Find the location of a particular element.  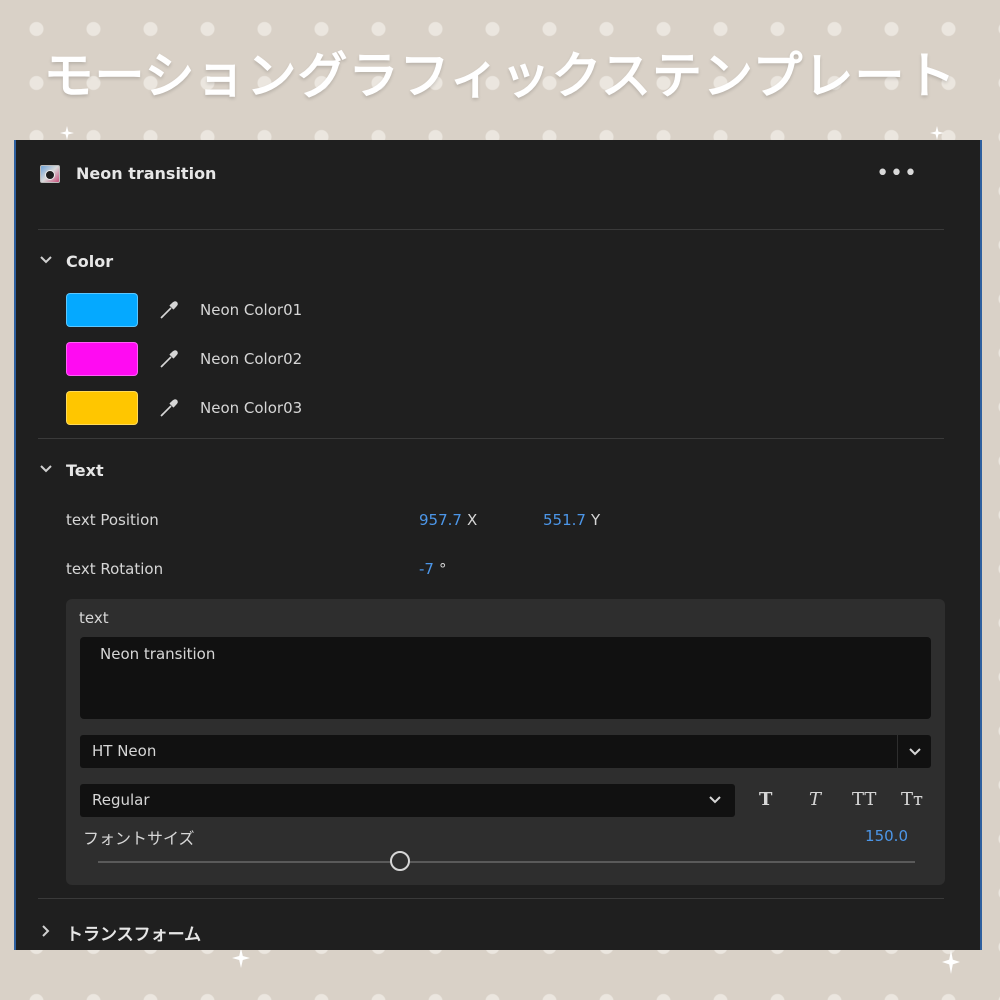

italic-button: T is located at coordinates (815, 799).